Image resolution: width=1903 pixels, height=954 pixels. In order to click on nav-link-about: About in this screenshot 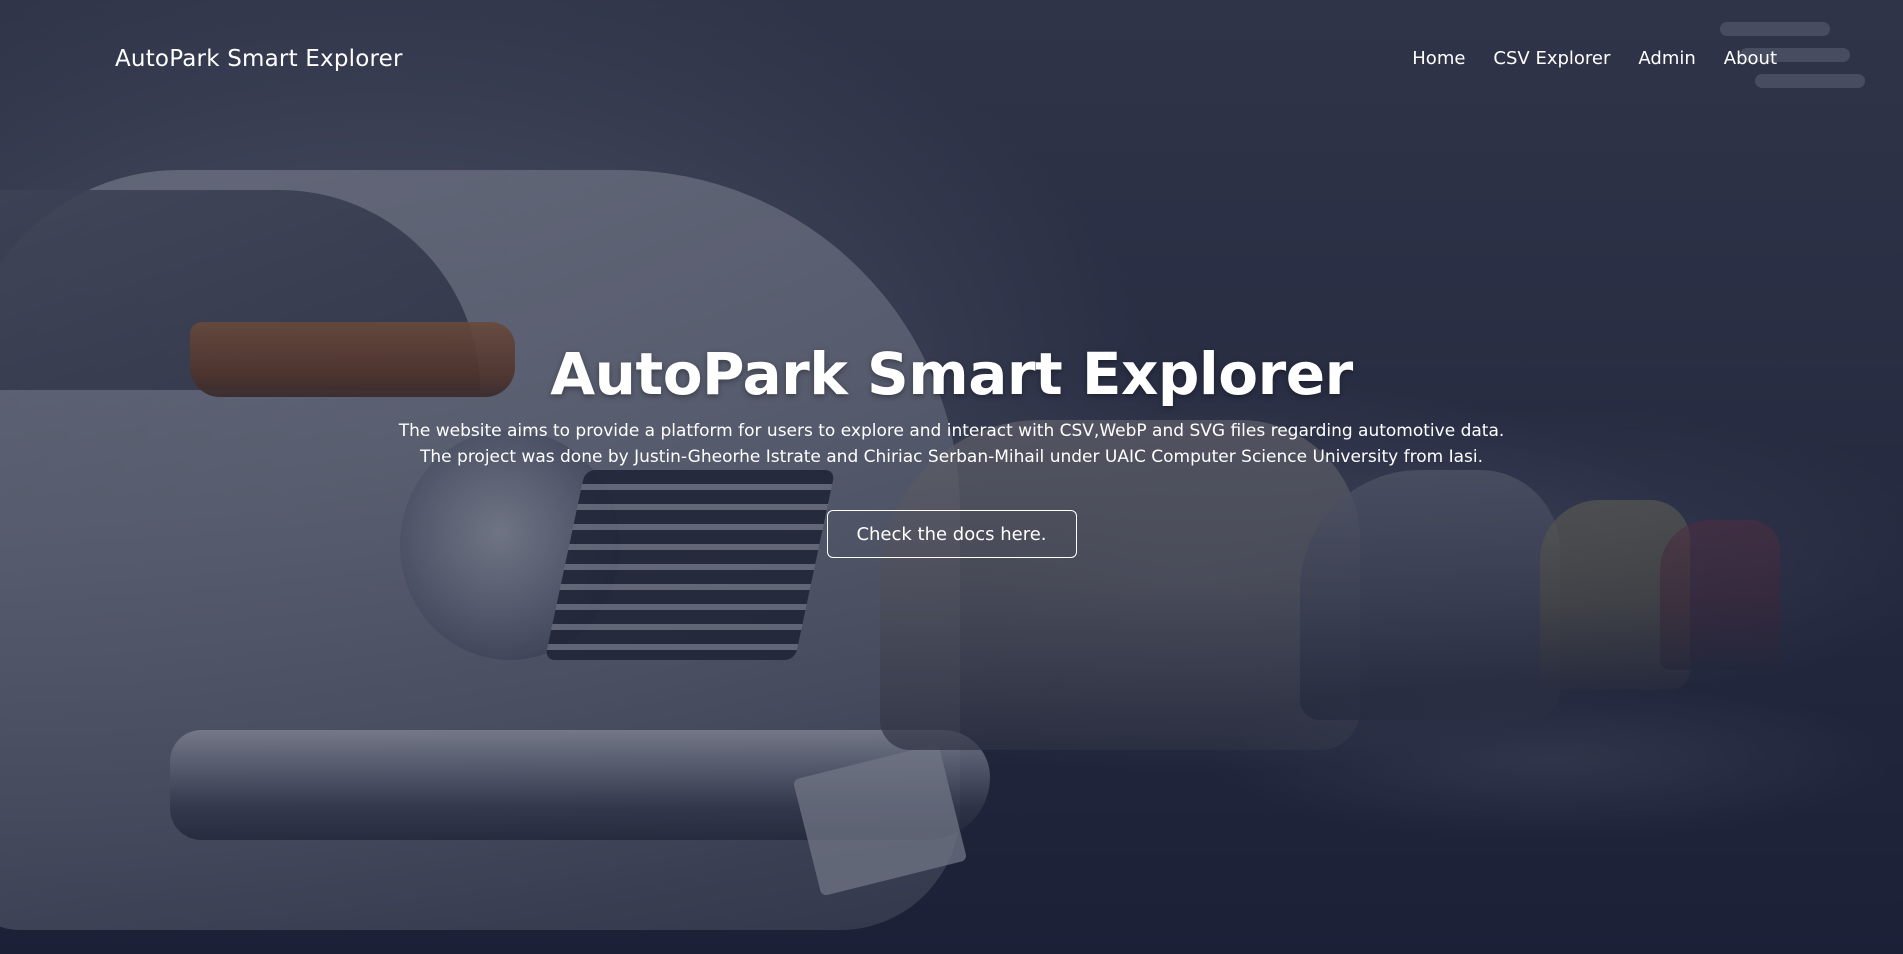, I will do `click(1750, 58)`.